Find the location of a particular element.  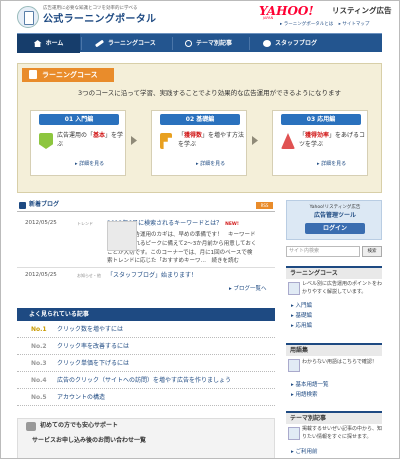

blog-category: お知らせ・他 is located at coordinates (89, 275).